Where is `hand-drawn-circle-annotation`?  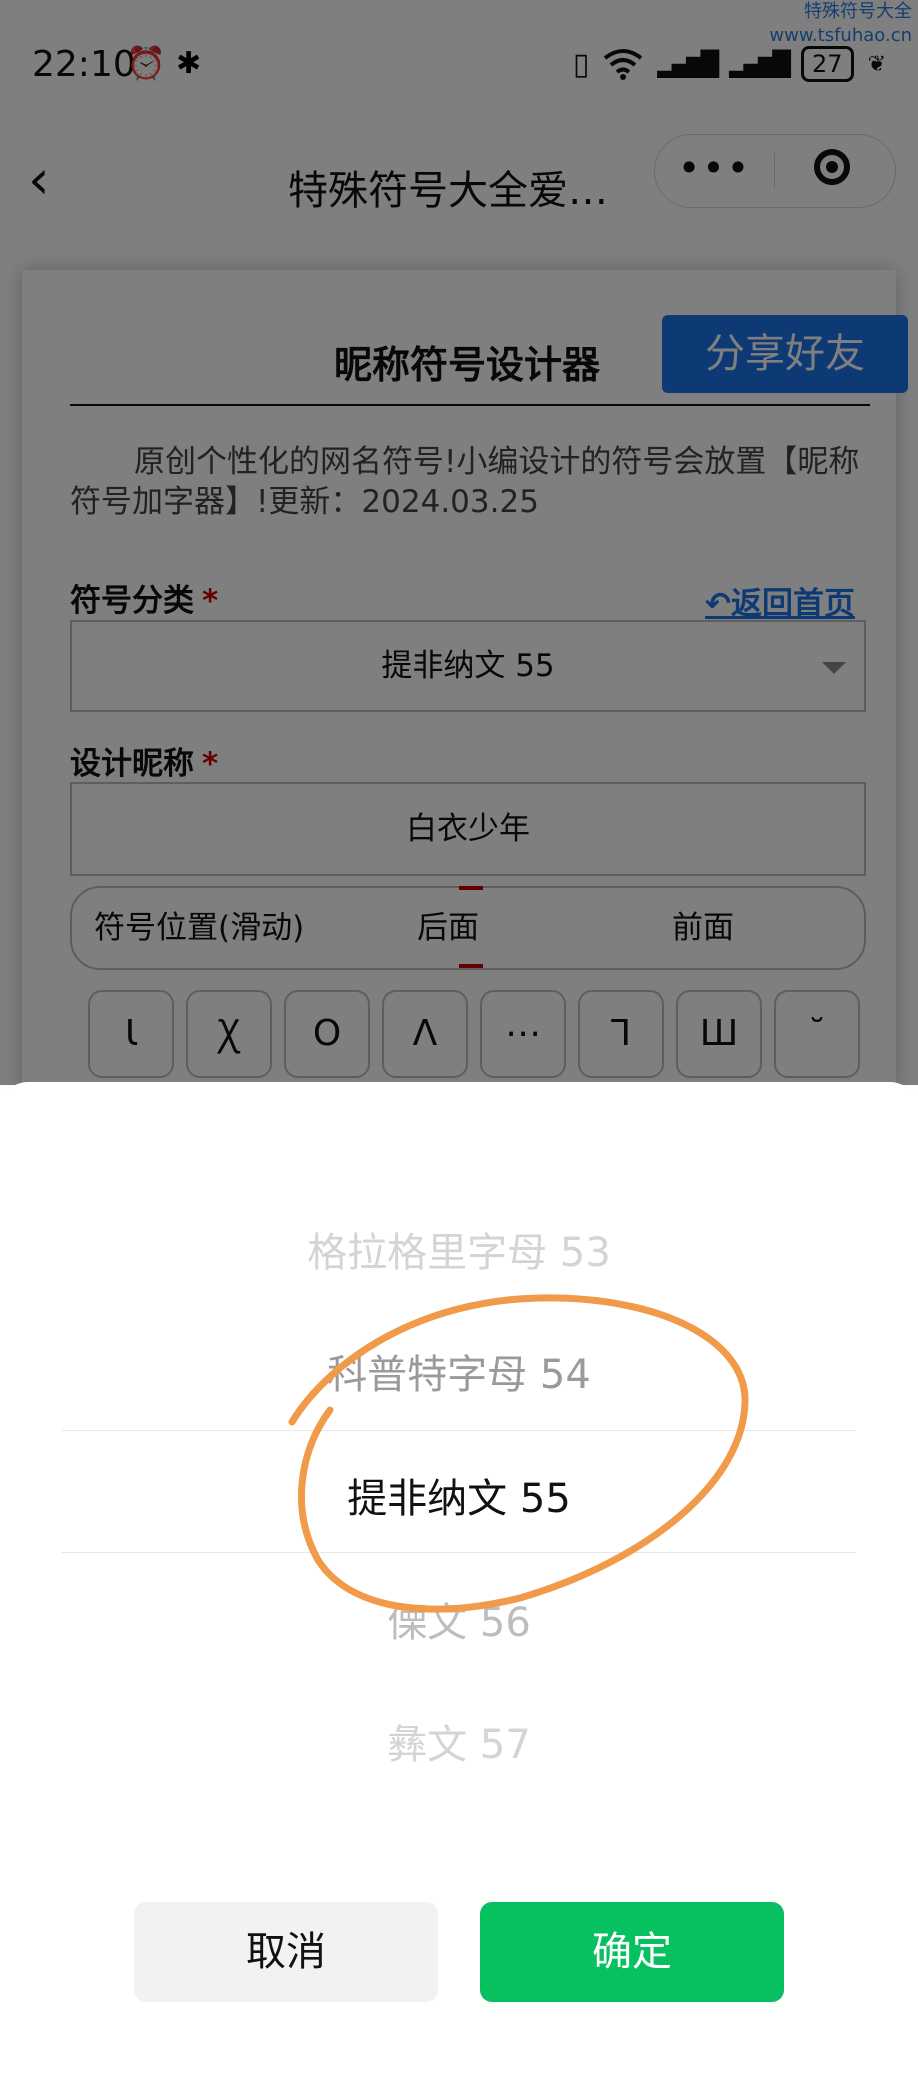
hand-drawn-circle-annotation is located at coordinates (518, 1453).